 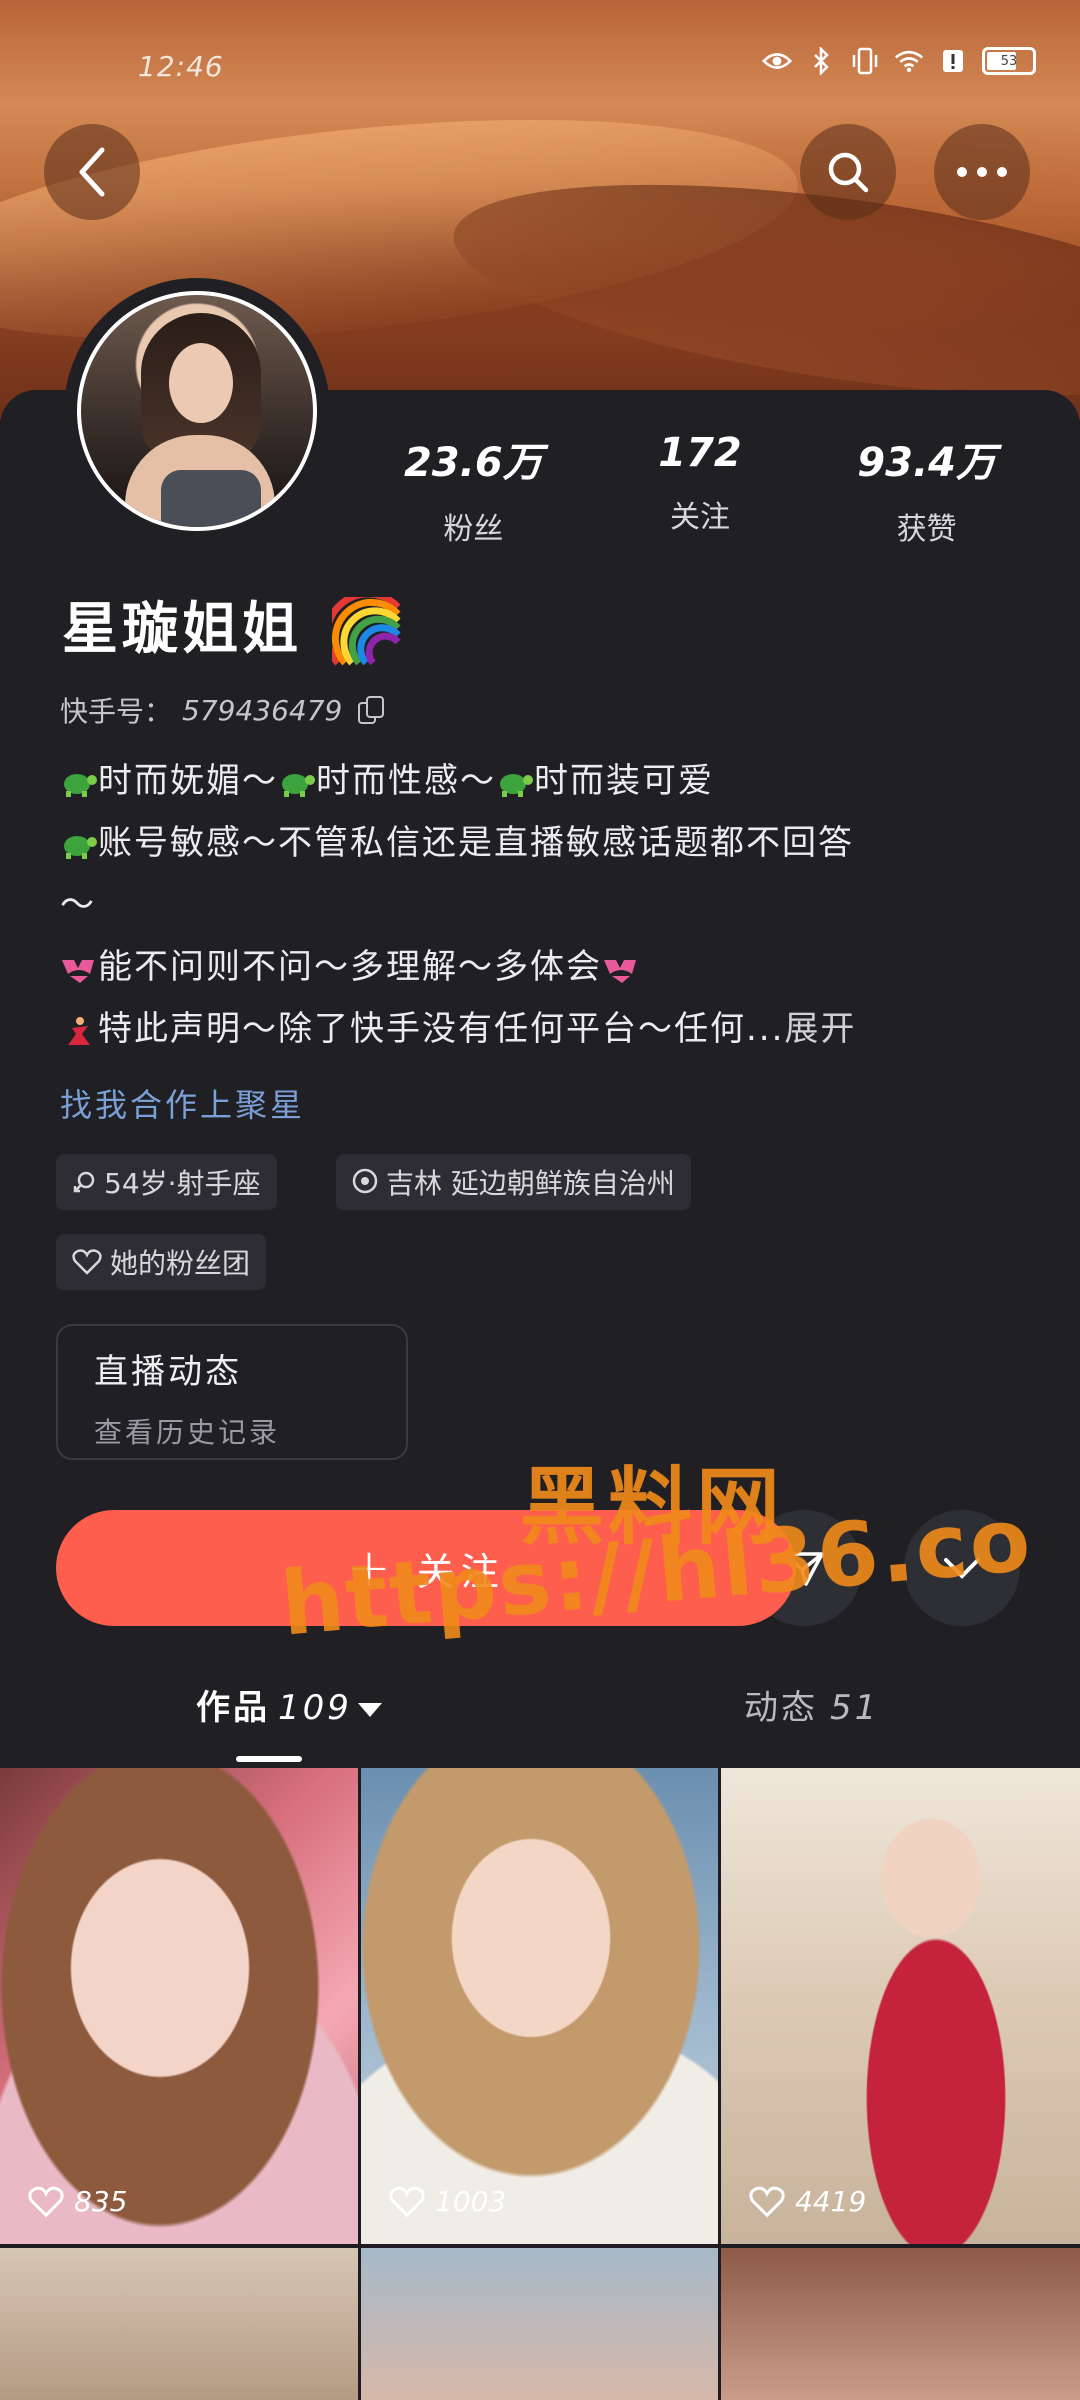 What do you see at coordinates (289, 1704) in the screenshot?
I see `tab-works: 作品 109` at bounding box center [289, 1704].